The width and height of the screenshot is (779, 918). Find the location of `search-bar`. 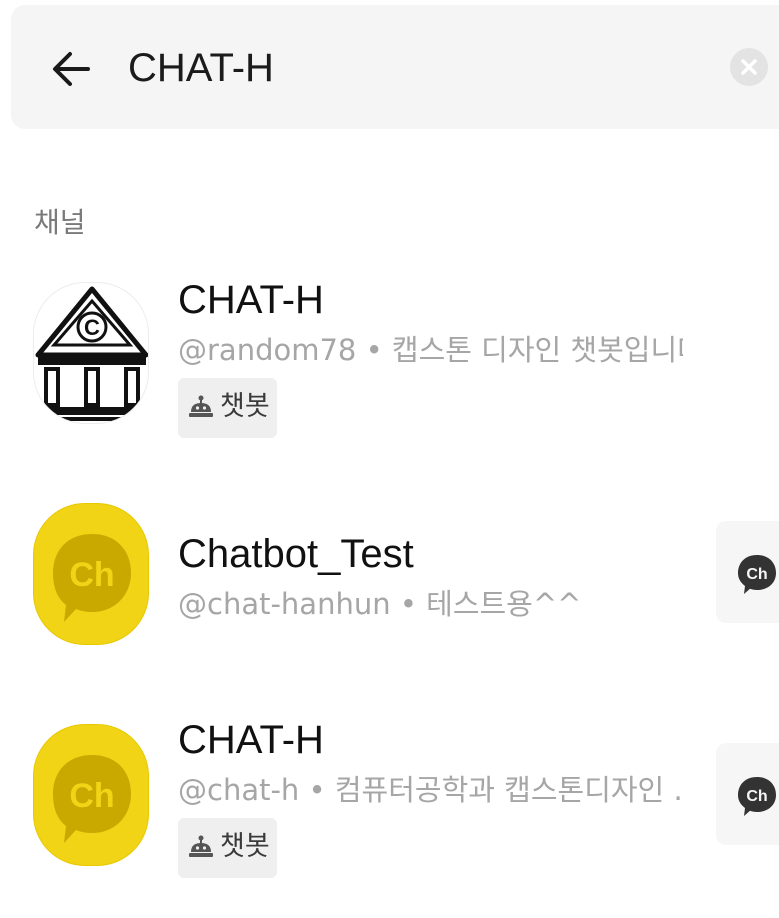

search-bar is located at coordinates (395, 67).